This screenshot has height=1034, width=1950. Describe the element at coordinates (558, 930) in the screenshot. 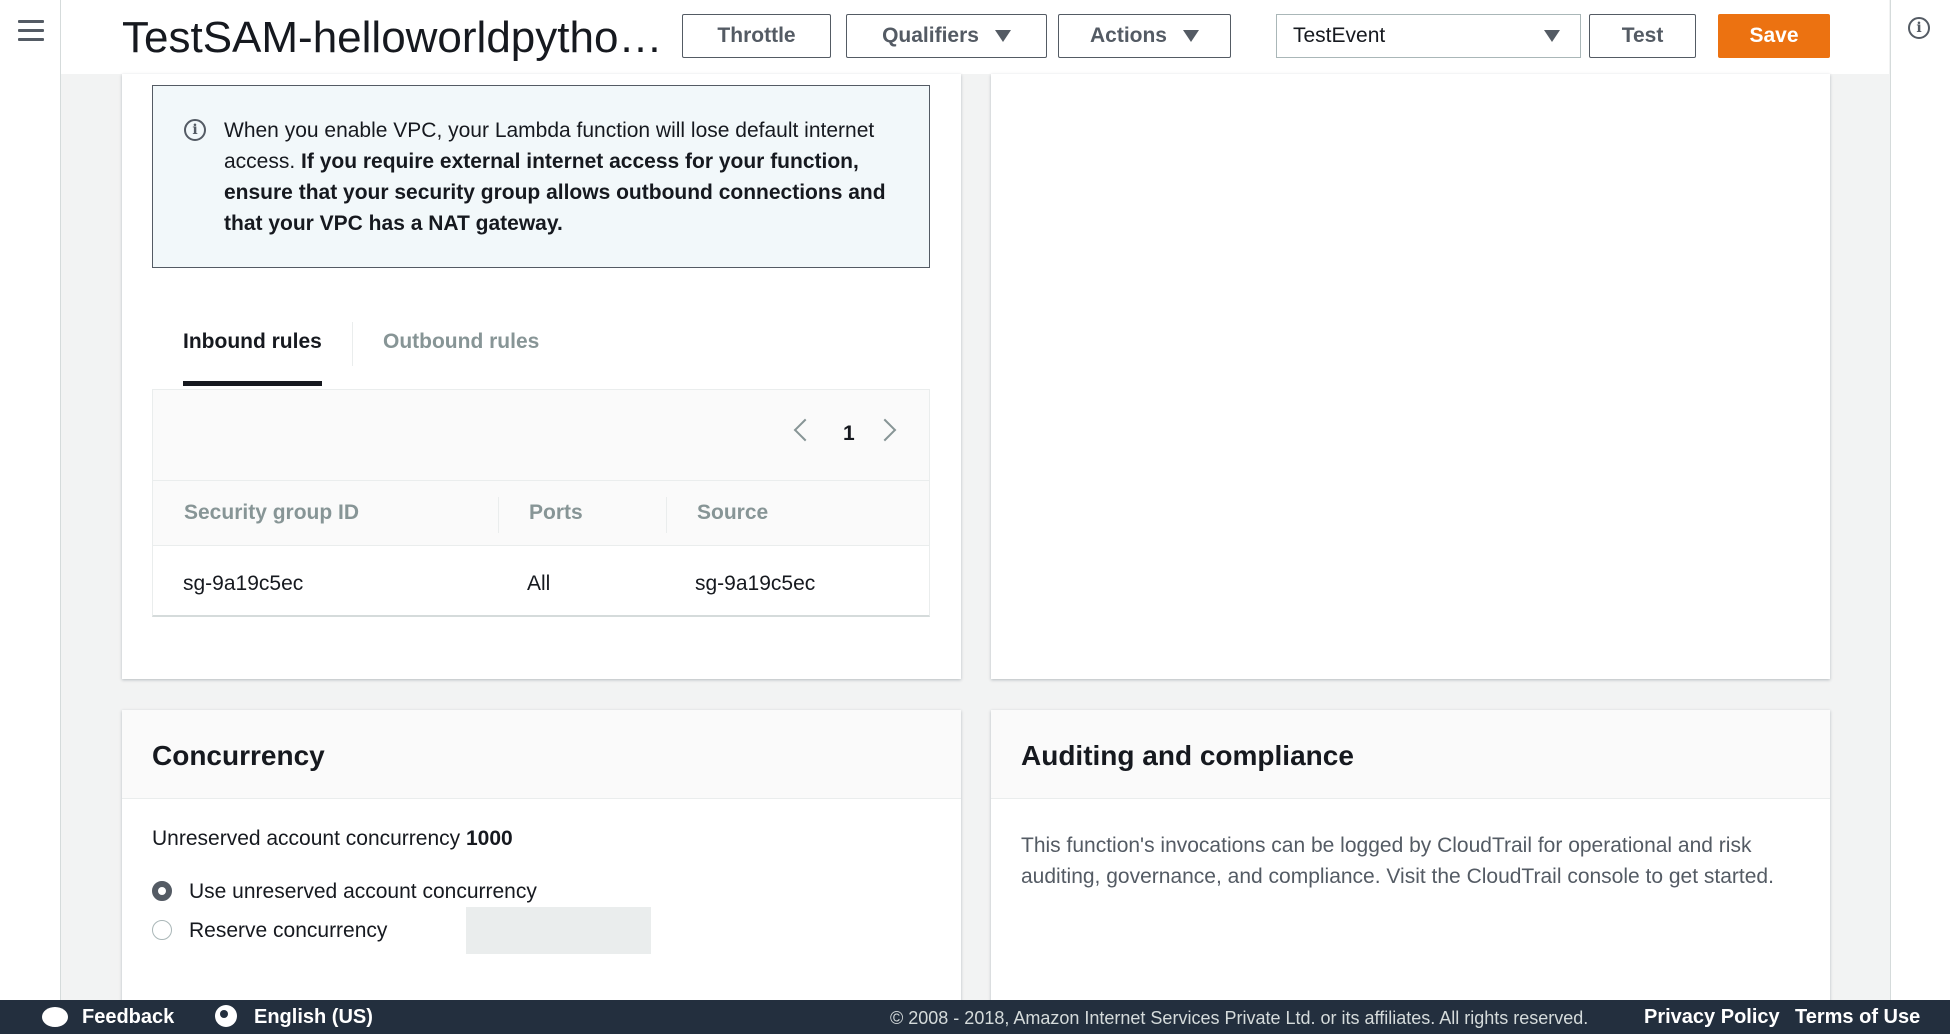

I see `reserve-concurrency-input` at that location.